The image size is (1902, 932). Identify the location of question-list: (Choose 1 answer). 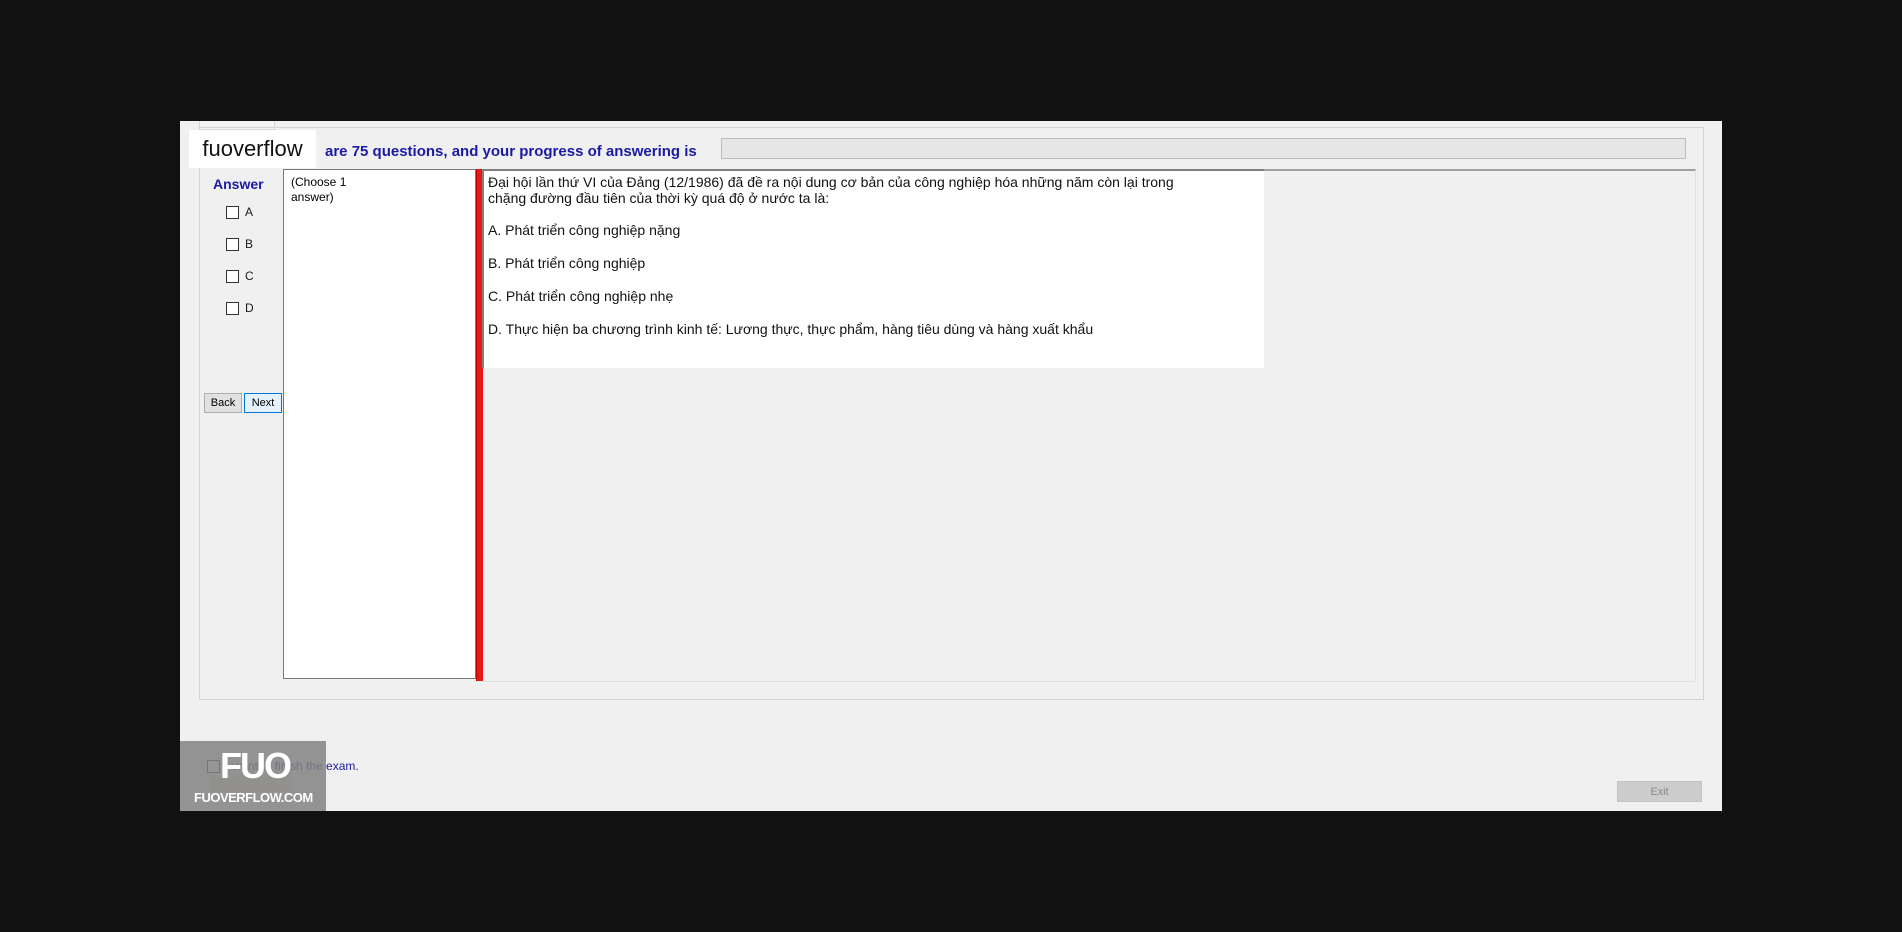
(379, 424).